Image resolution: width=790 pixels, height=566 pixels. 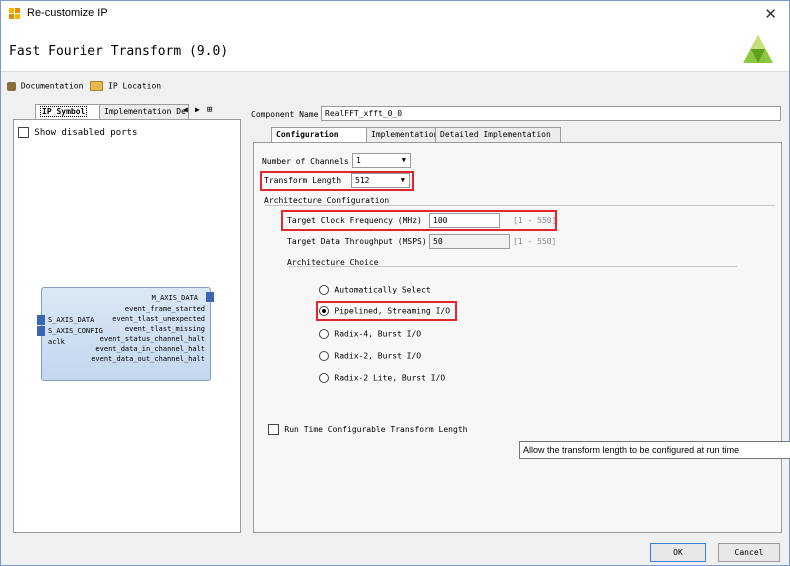 I want to click on tab-detailed-implementation: Detailed Implementation, so click(x=498, y=134).